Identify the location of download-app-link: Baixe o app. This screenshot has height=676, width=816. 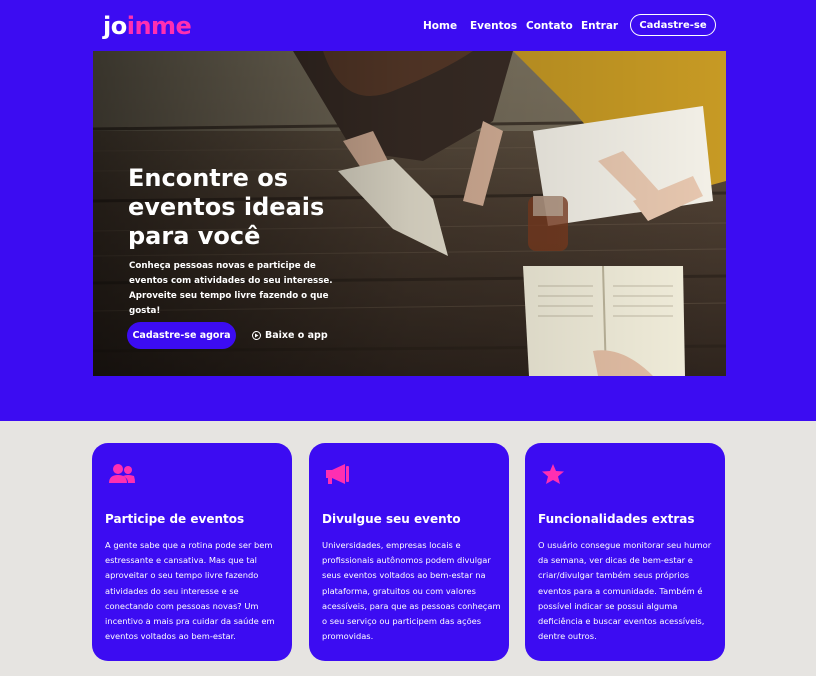
(290, 335).